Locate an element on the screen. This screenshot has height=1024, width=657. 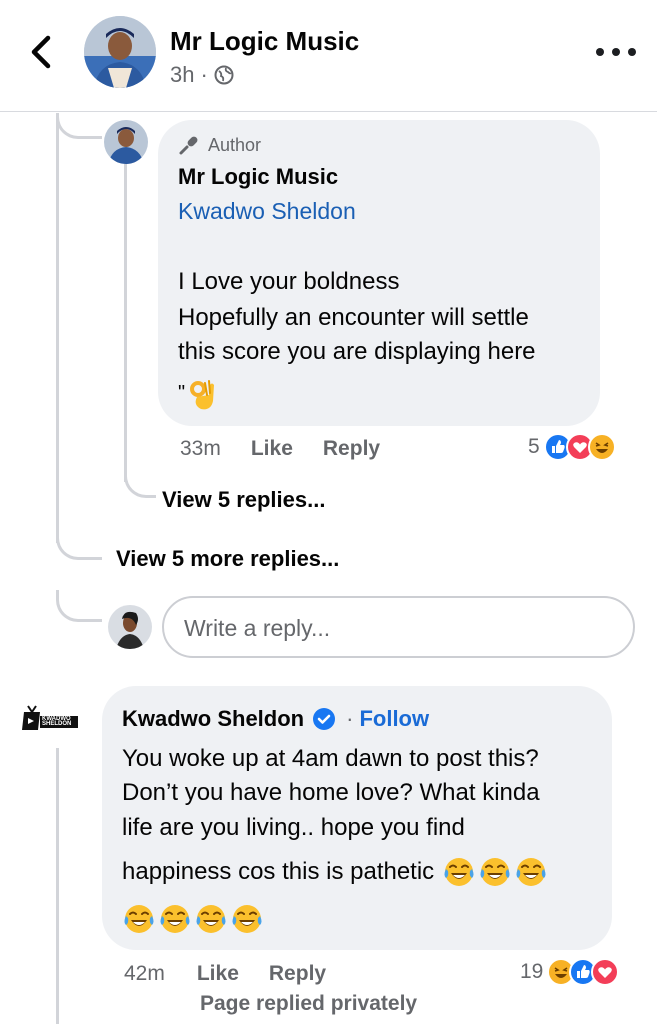
thread-line-comment is located at coordinates (57, 886).